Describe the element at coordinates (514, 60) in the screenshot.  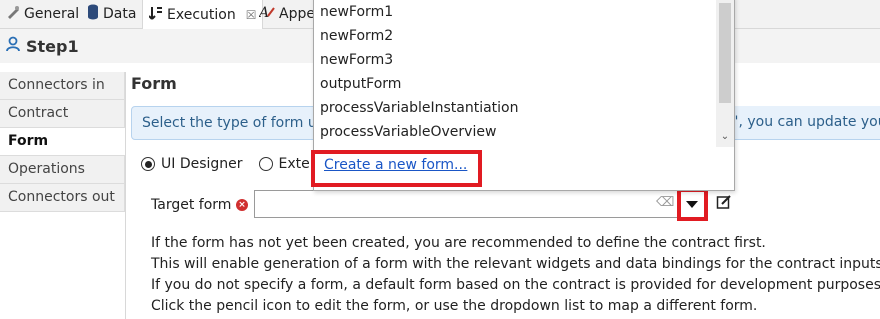
I see `dropdown-option-newform3: newForm3` at that location.